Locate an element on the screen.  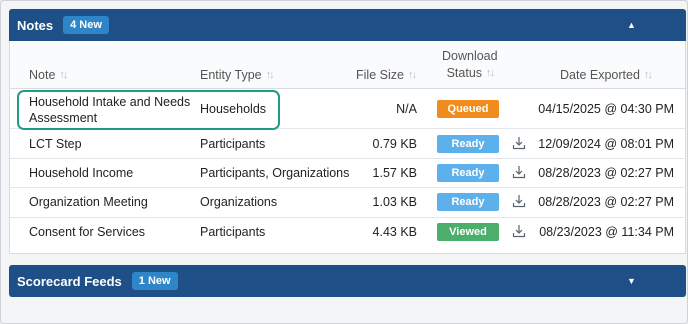
column-header-entity-type: Entity Type ↑↓ is located at coordinates (237, 75).